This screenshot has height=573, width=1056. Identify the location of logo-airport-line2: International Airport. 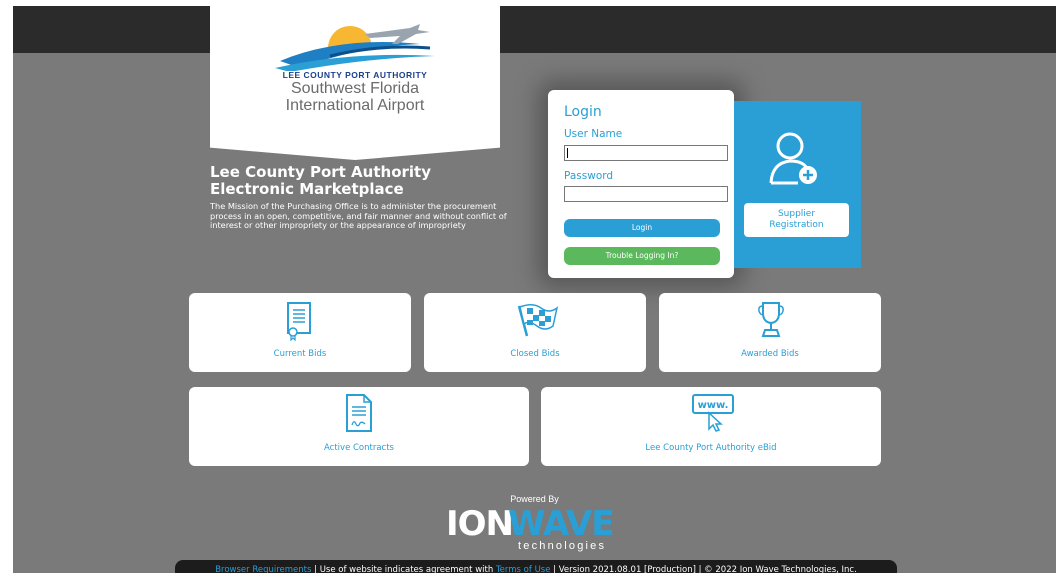
(355, 105).